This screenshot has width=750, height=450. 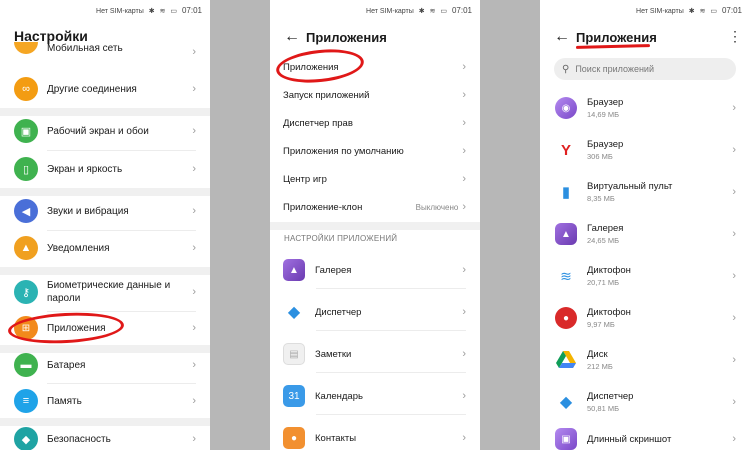 What do you see at coordinates (437, 207) in the screenshot?
I see `status-value: Выключено` at bounding box center [437, 207].